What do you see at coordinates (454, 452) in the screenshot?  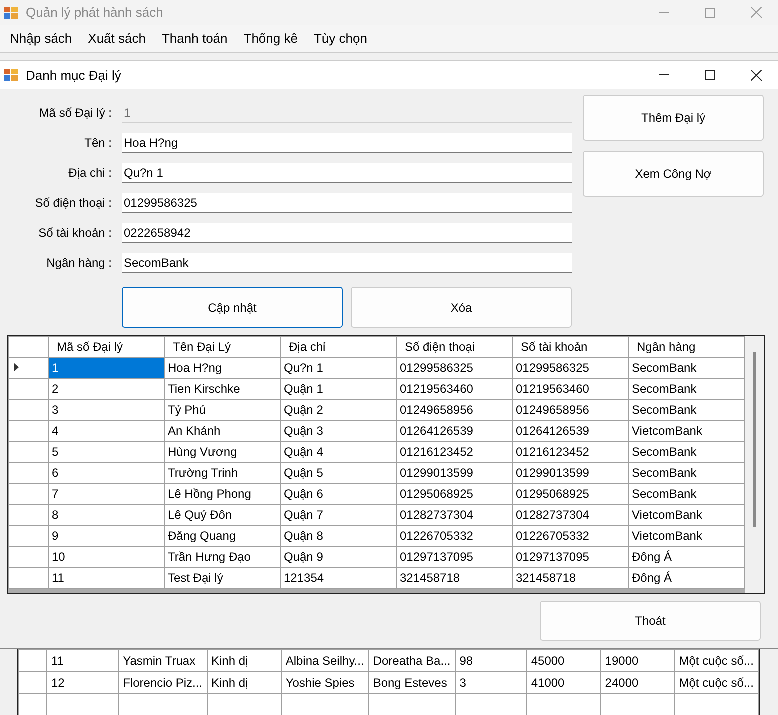 I see `table-cell: 01216123452` at bounding box center [454, 452].